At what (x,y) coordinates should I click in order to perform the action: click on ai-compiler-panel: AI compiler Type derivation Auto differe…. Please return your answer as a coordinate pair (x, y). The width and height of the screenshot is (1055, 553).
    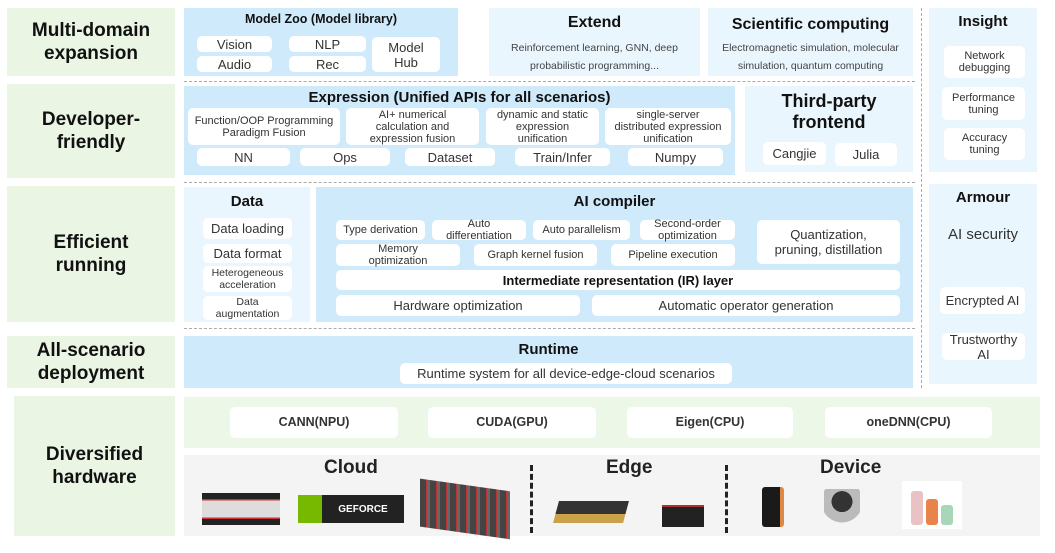
    Looking at the image, I should click on (614, 254).